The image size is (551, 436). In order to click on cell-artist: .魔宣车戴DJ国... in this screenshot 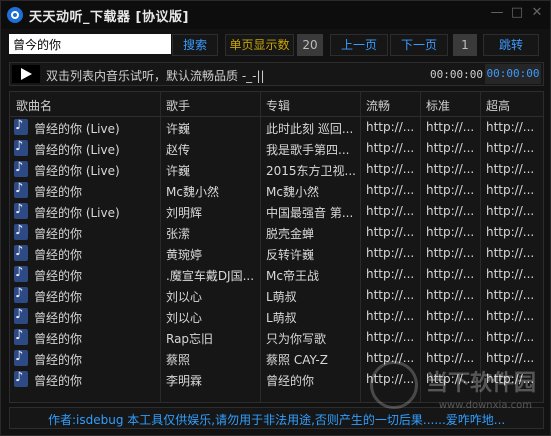, I will do `click(210, 276)`.